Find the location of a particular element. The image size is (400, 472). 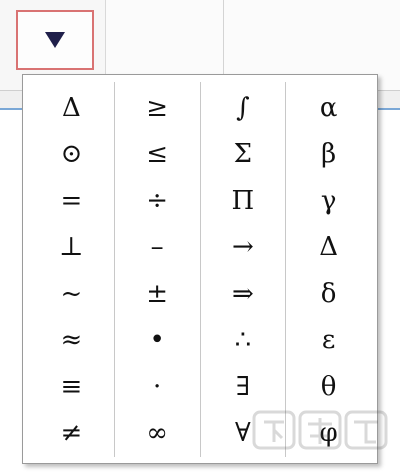

symbol-small-delta: δ is located at coordinates (329, 294).